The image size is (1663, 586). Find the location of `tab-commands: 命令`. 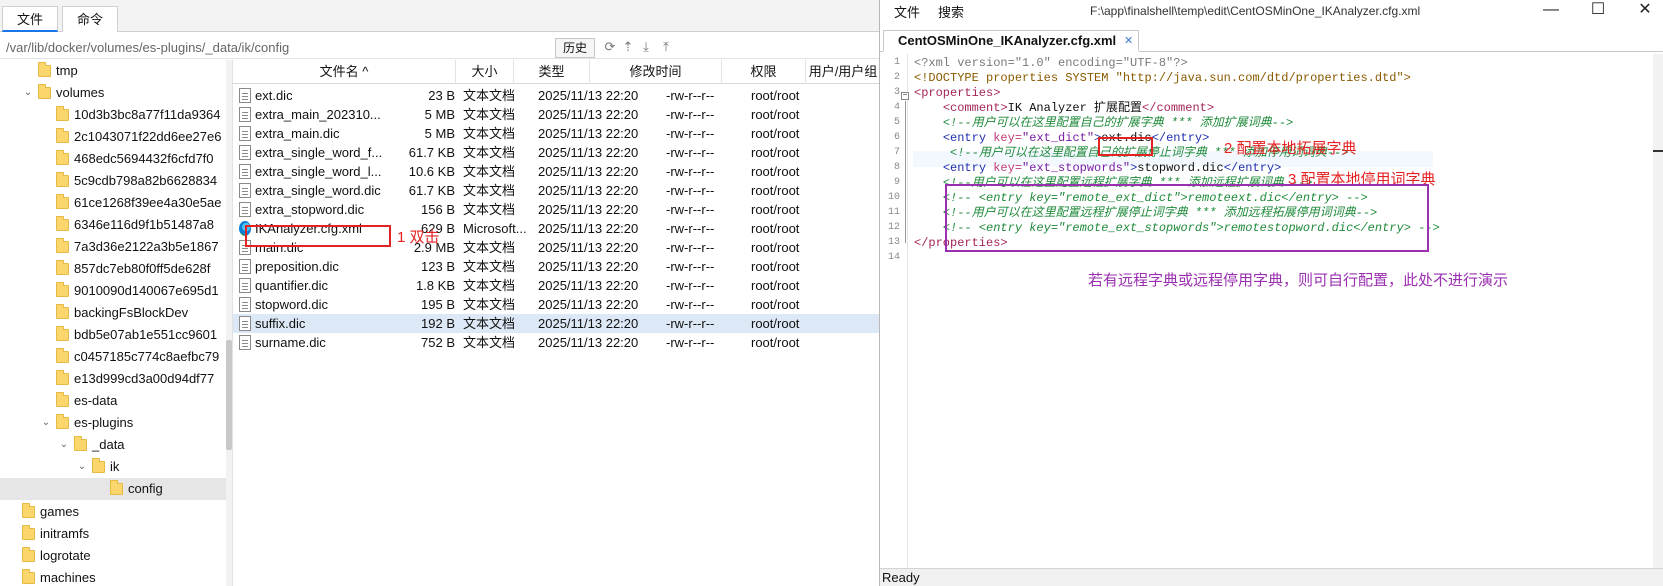

tab-commands: 命令 is located at coordinates (90, 19).